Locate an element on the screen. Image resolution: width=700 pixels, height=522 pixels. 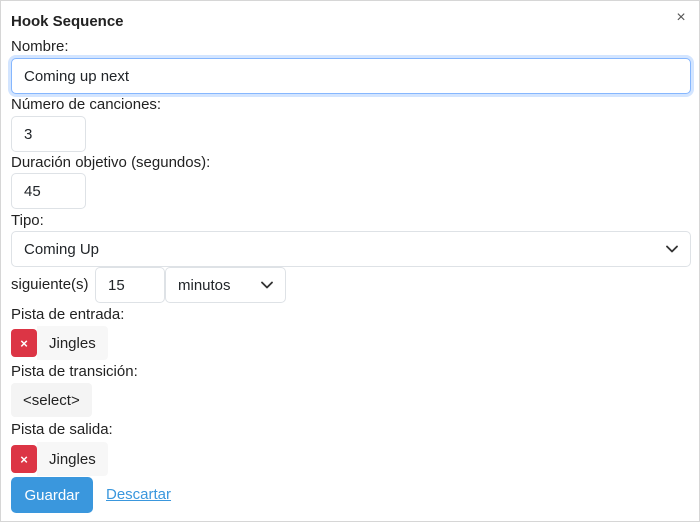
next-amount-value: 15 is located at coordinates (116, 285).